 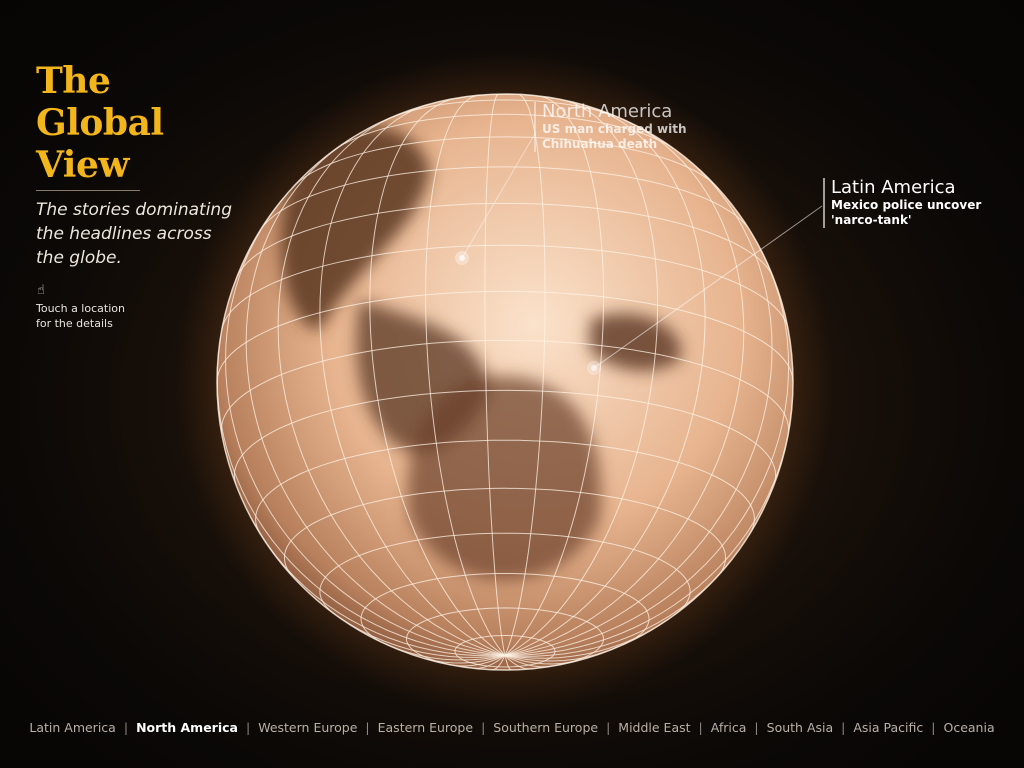 I want to click on callout-region: North America, so click(x=607, y=111).